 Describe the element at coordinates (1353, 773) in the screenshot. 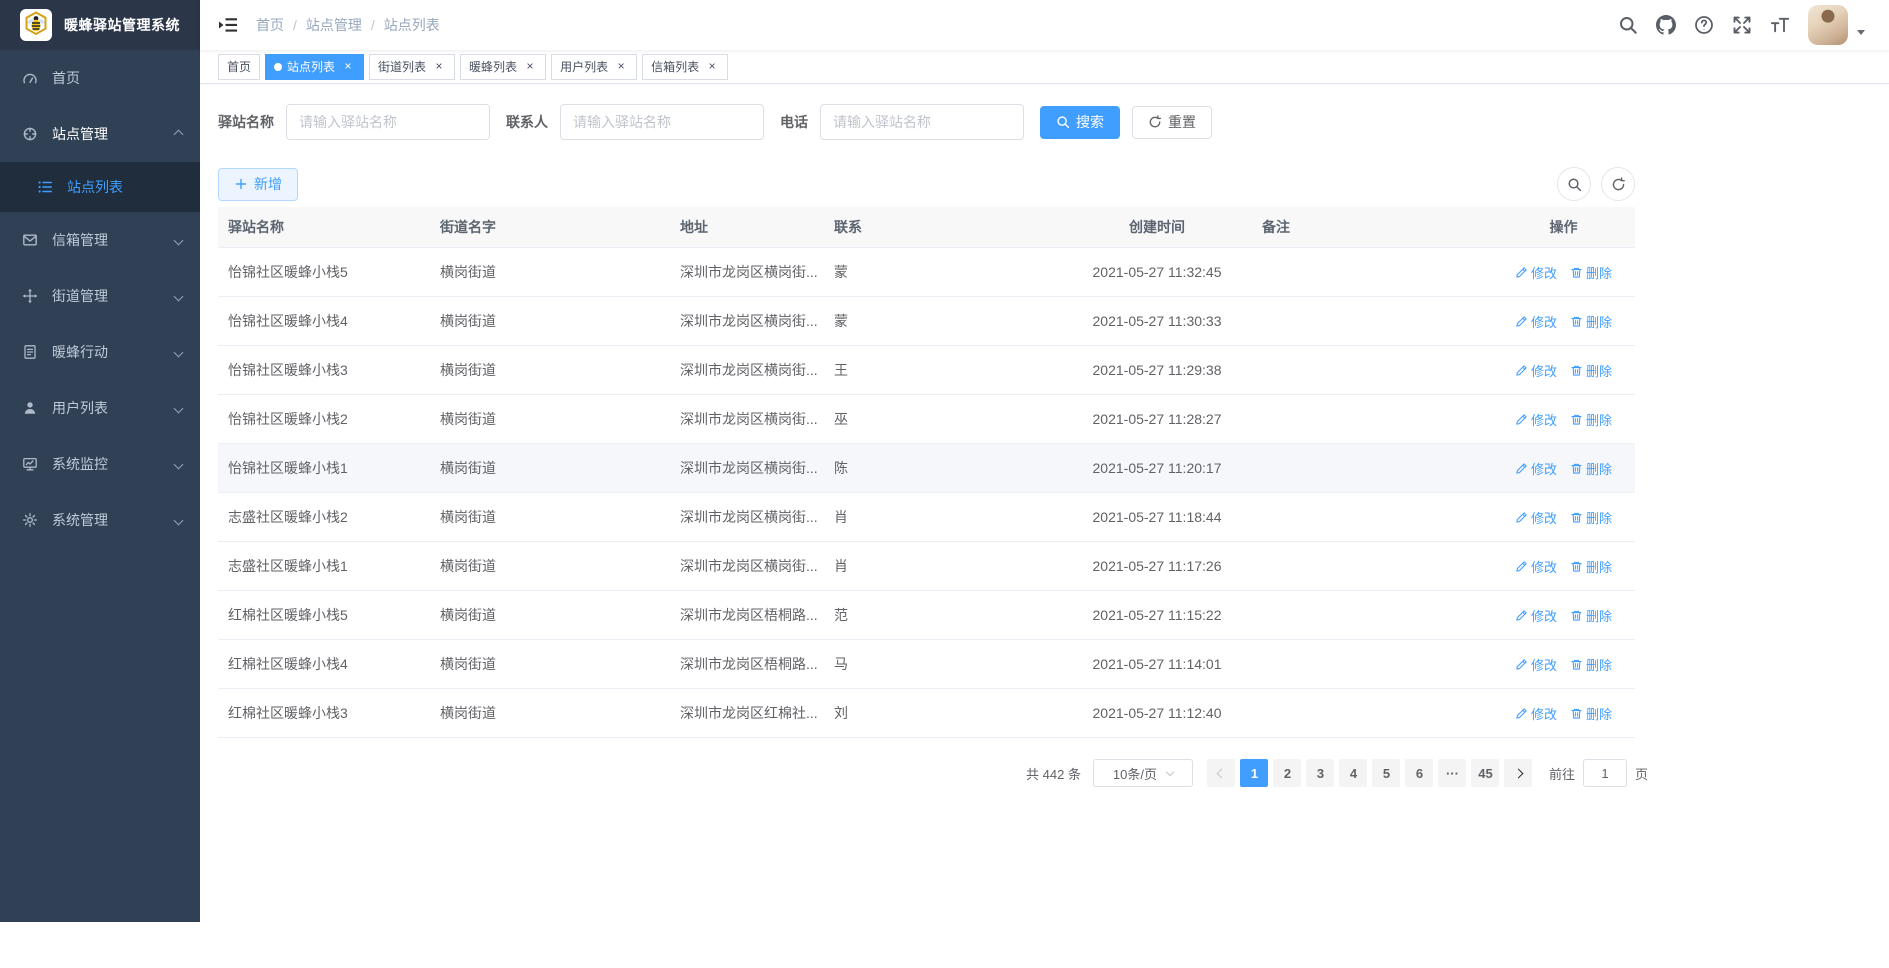

I see `page-button: 4` at that location.